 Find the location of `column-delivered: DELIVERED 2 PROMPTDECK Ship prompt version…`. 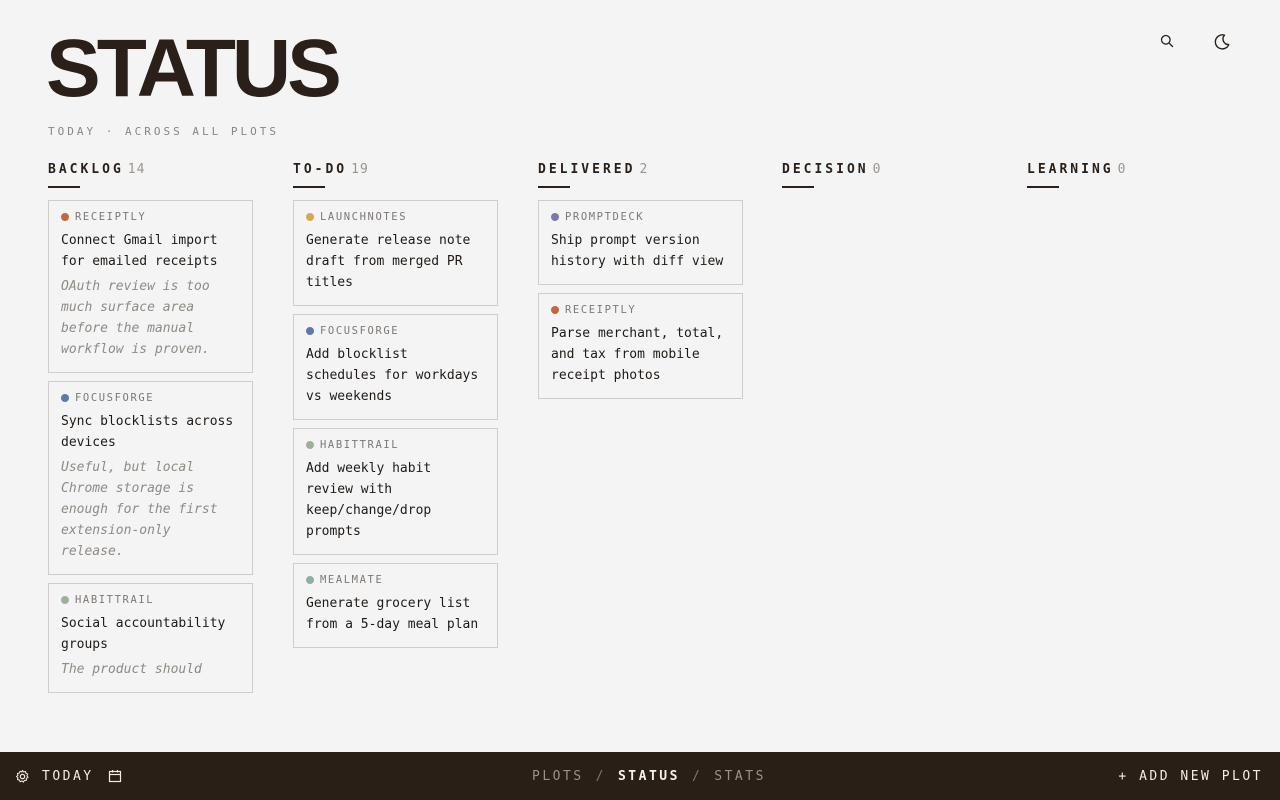

column-delivered: DELIVERED 2 PROMPTDECK Ship prompt version… is located at coordinates (640, 441).